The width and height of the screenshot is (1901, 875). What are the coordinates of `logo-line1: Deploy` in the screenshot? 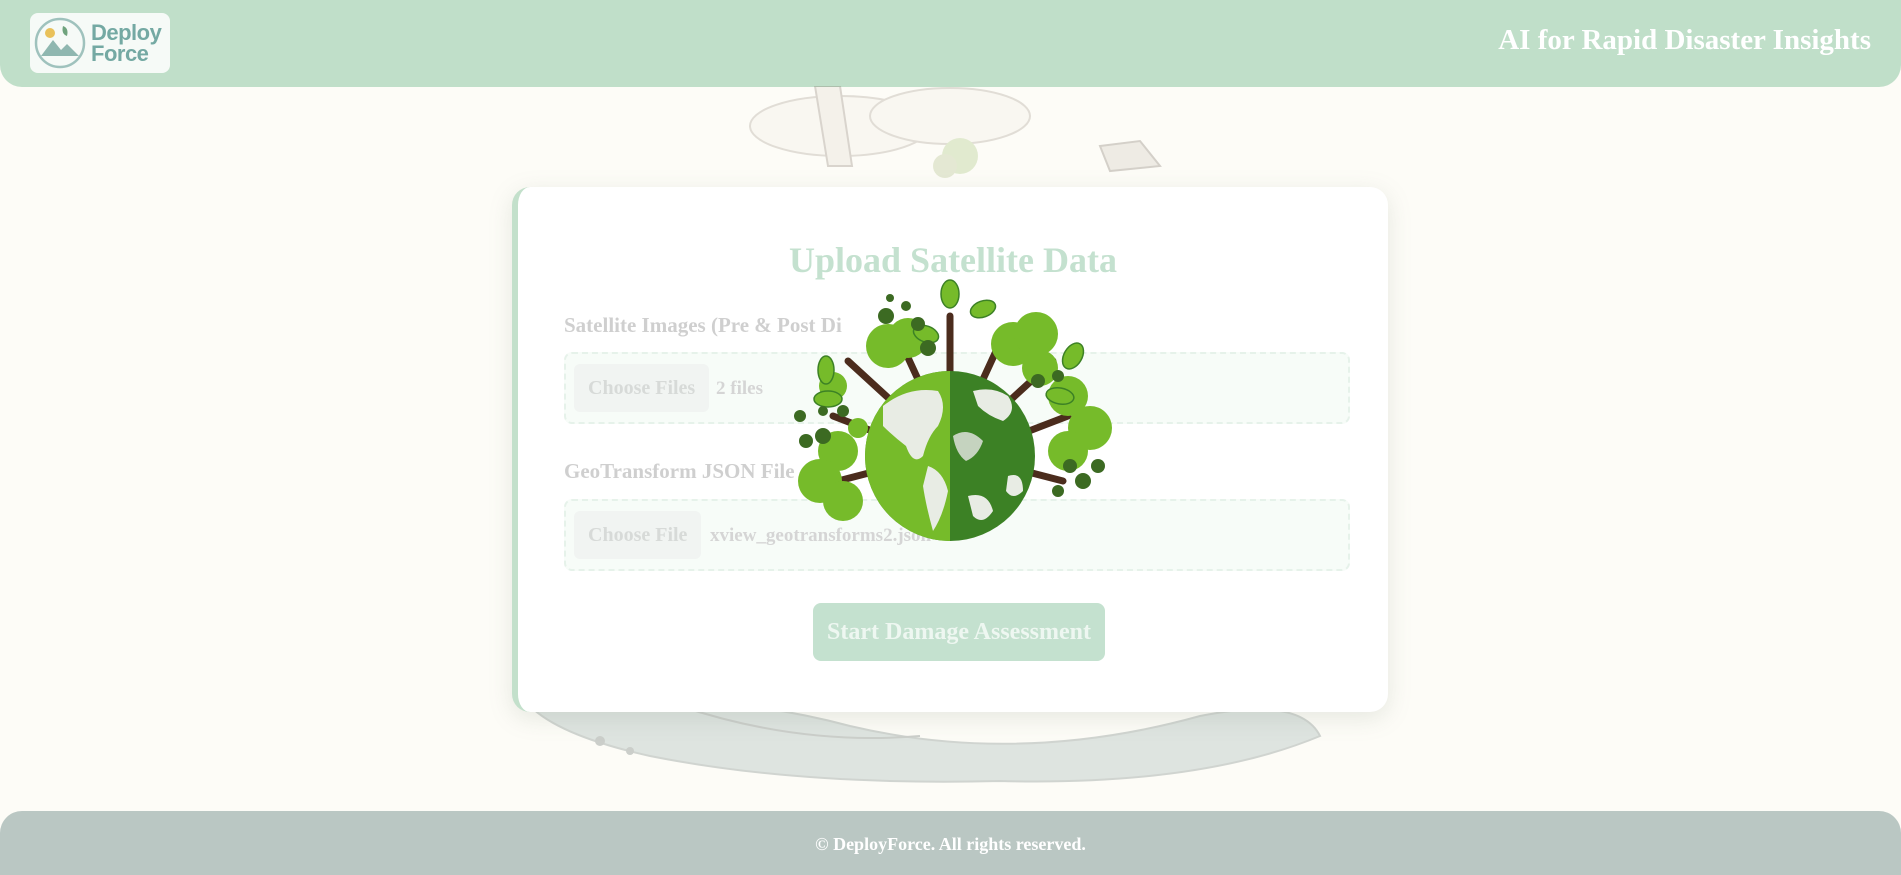 It's located at (126, 32).